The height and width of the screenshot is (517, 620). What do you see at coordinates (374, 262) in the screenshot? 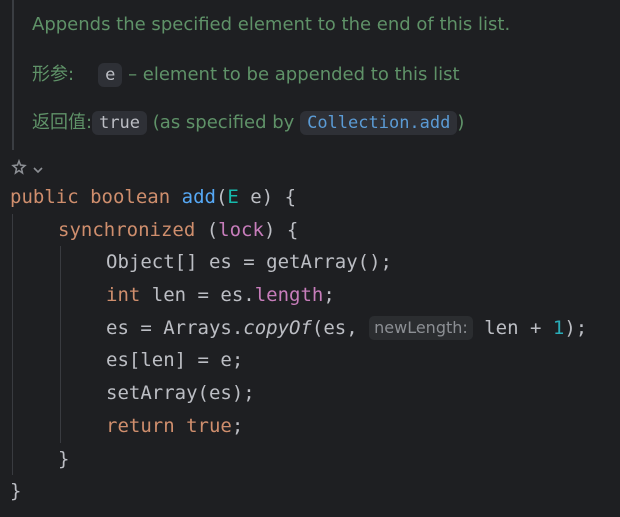
I see `code-text: ();` at bounding box center [374, 262].